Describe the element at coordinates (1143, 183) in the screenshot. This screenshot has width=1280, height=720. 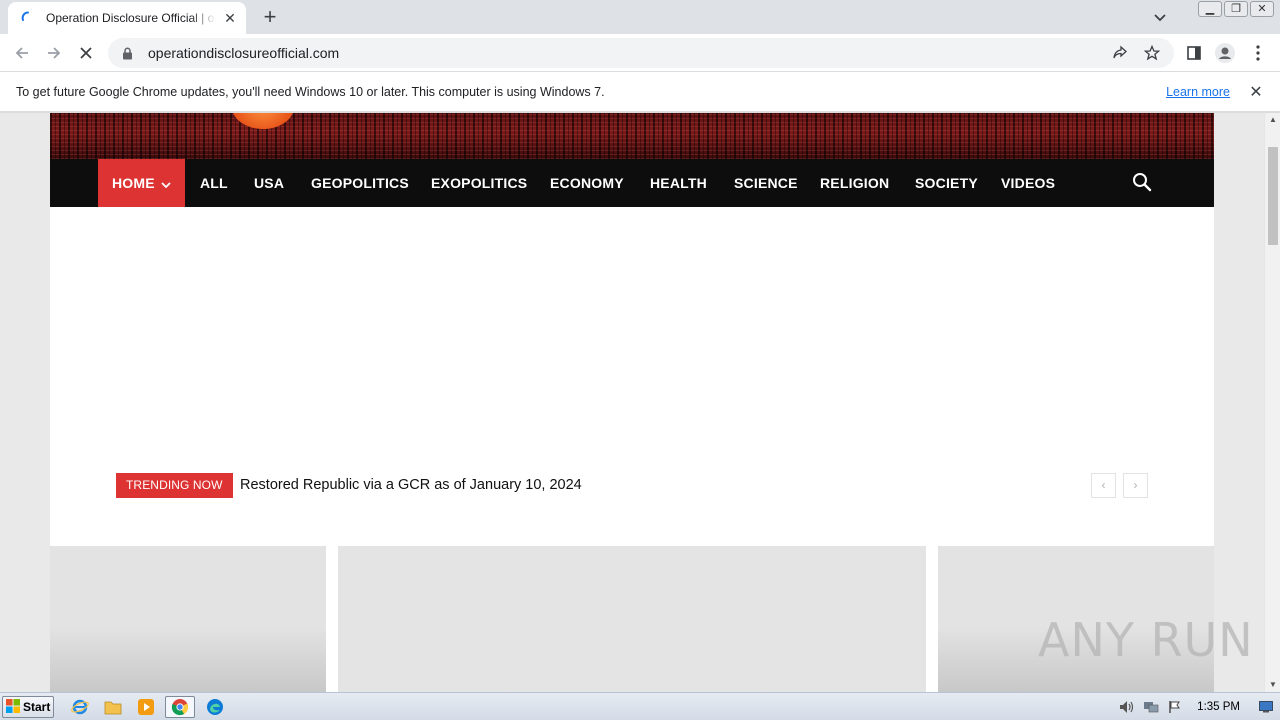
I see `search-icon` at that location.